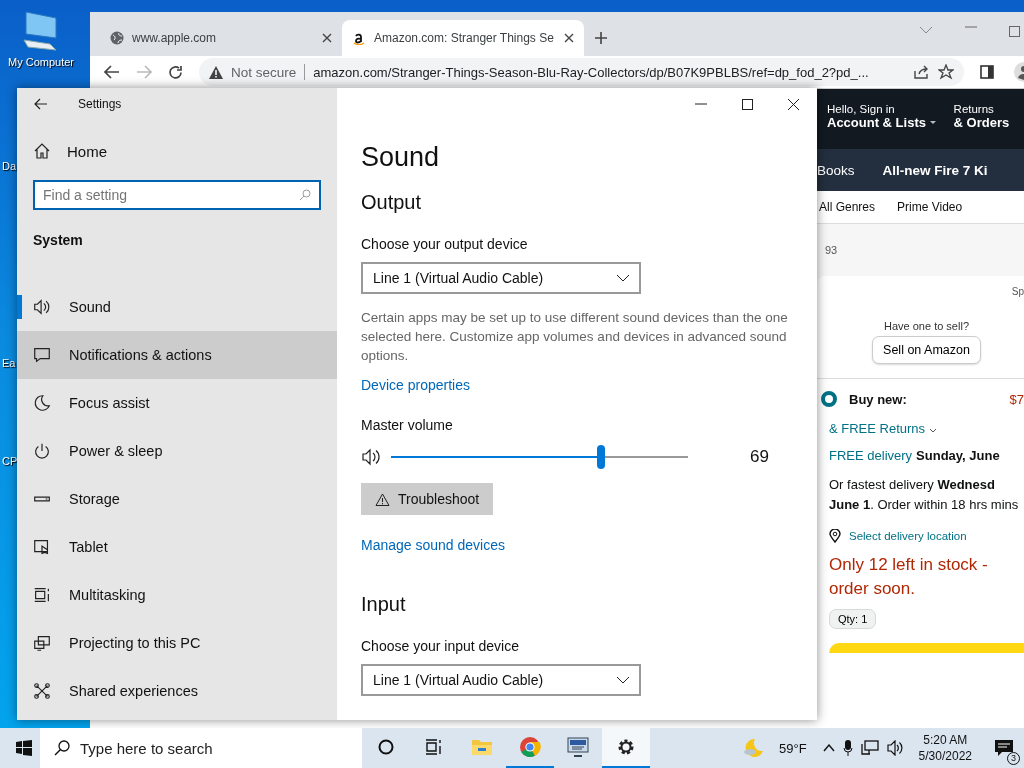 The height and width of the screenshot is (768, 1024). What do you see at coordinates (981, 122) in the screenshot?
I see `orders-link: & Orders` at bounding box center [981, 122].